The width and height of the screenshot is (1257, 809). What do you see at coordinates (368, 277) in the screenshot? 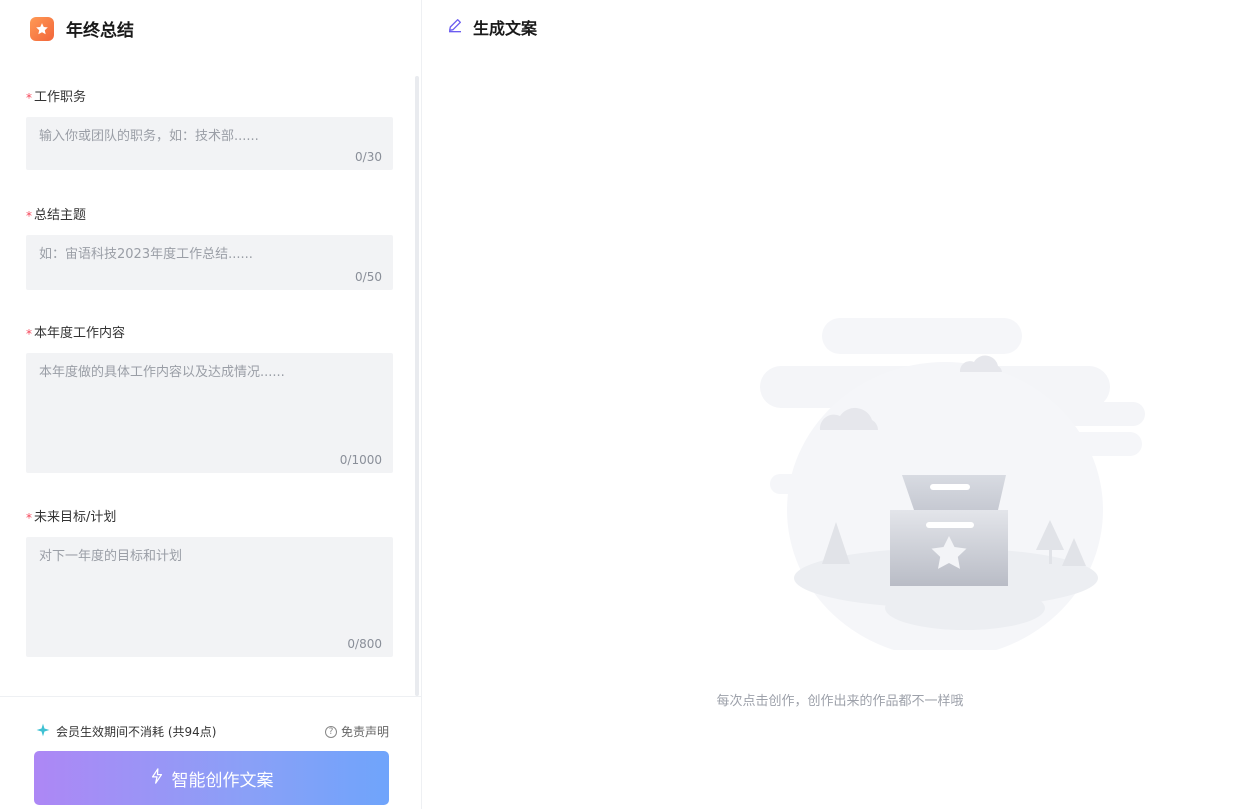
I see `char-counter: 0/50` at bounding box center [368, 277].